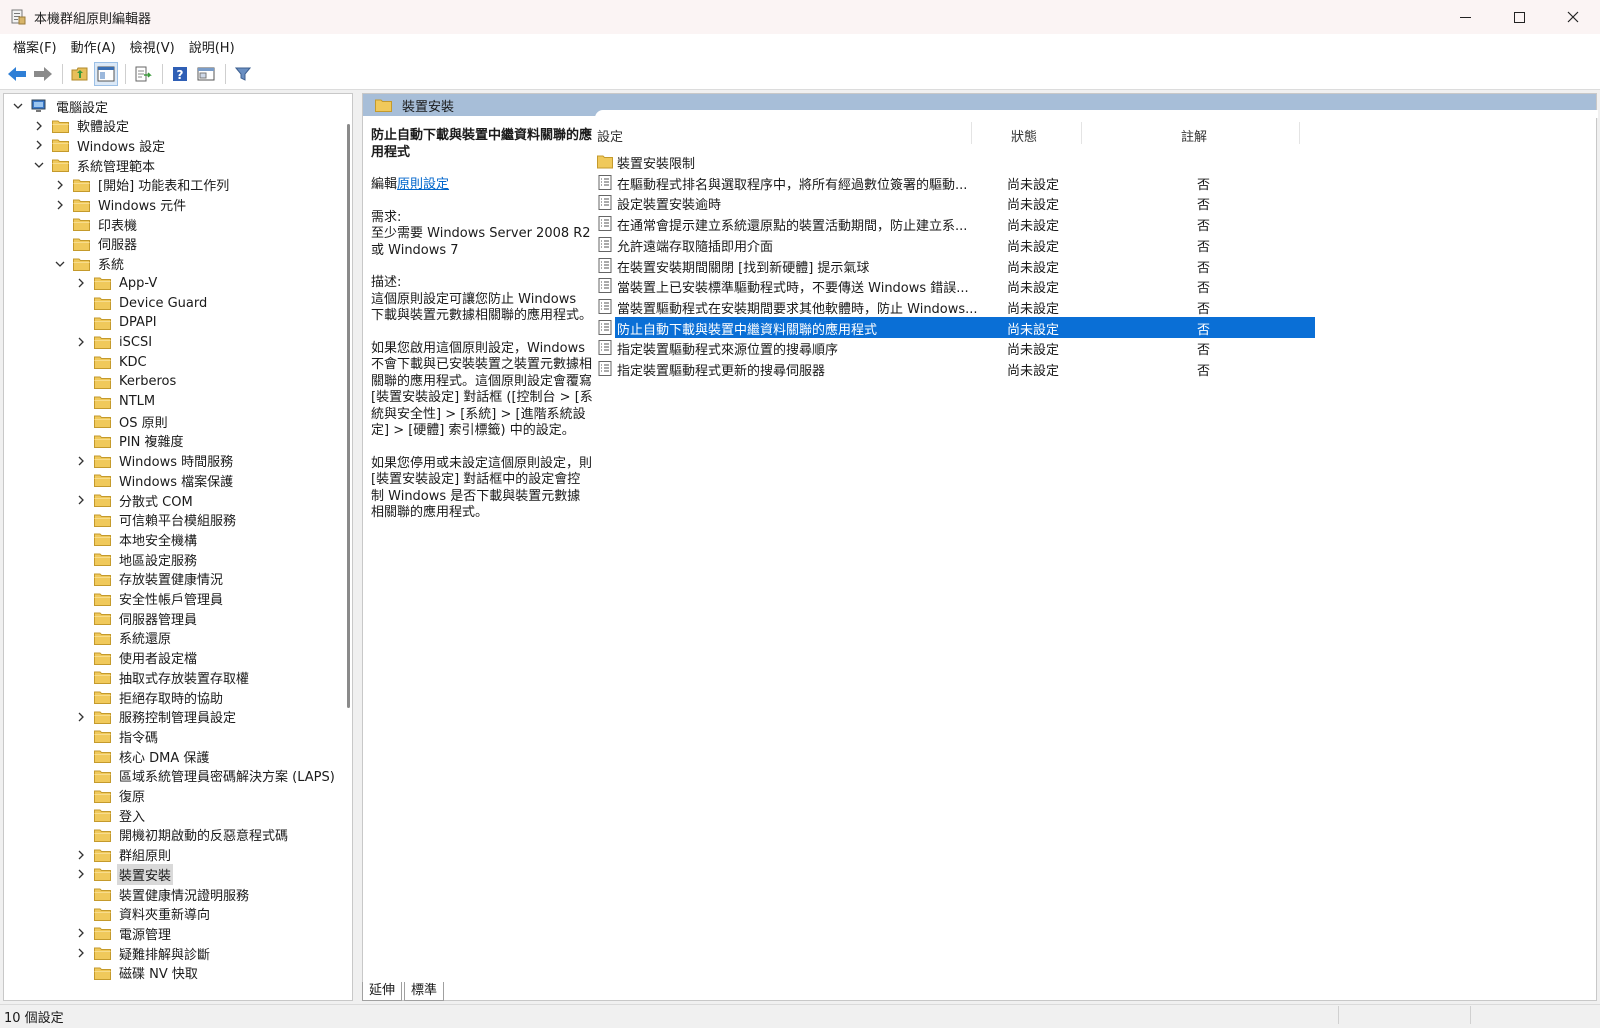  Describe the element at coordinates (43, 74) in the screenshot. I see `forward-button` at that location.